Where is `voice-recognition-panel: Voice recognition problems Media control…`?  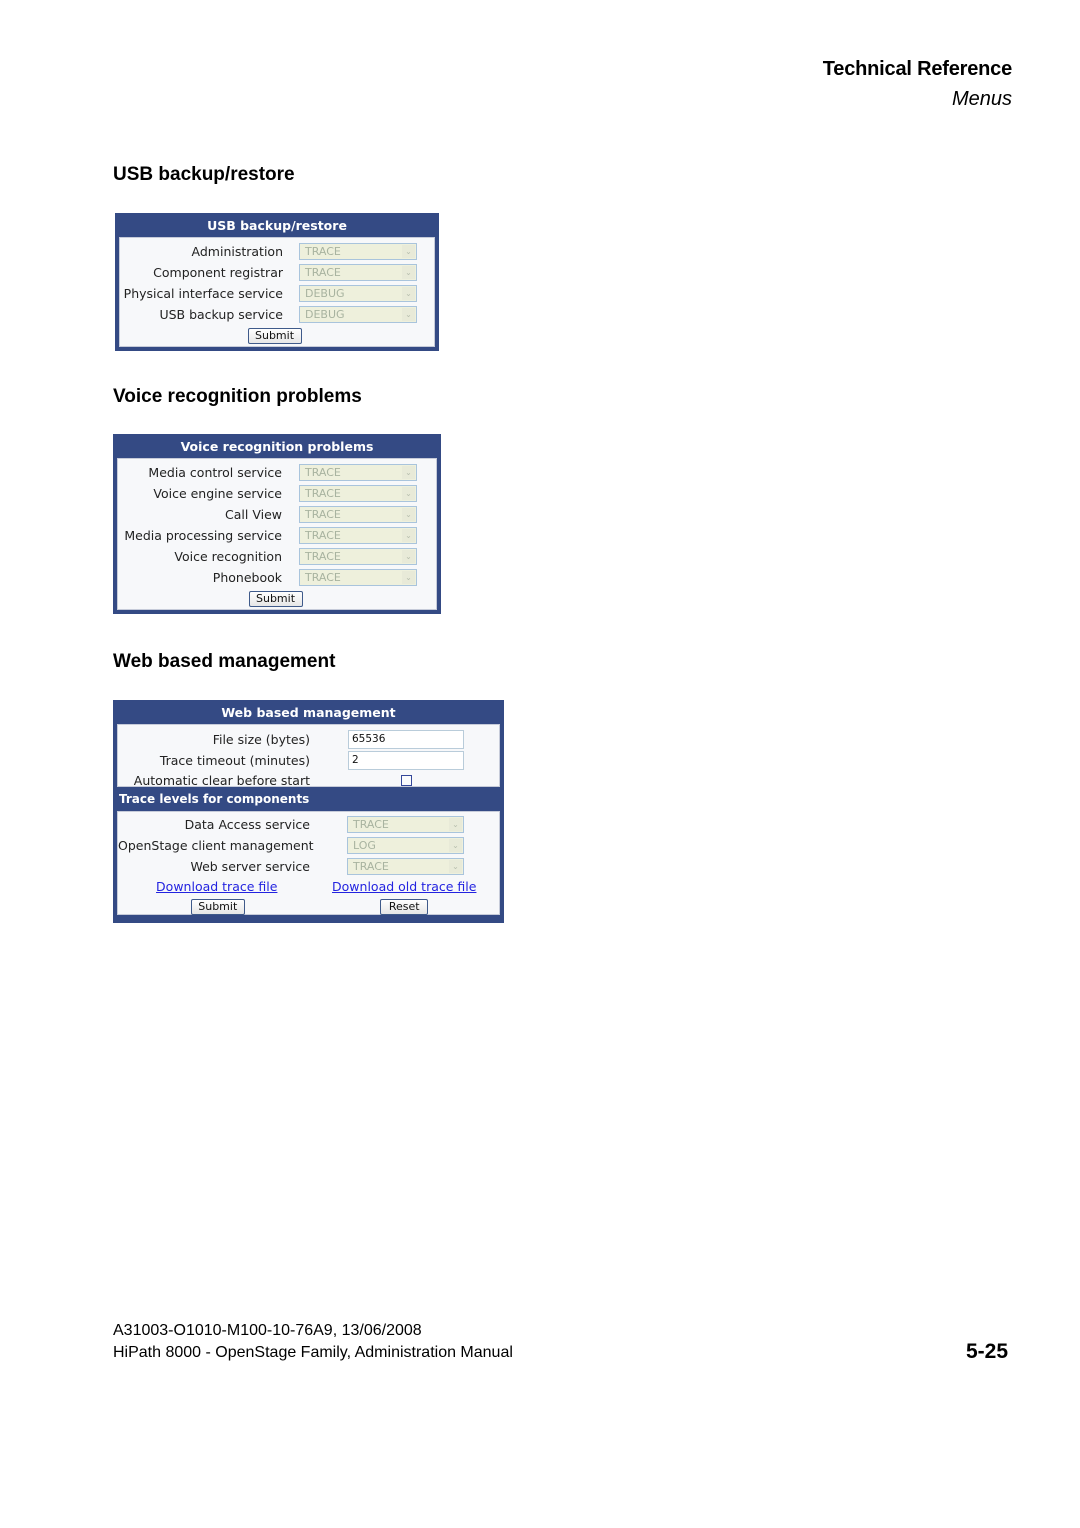
voice-recognition-panel: Voice recognition problems Media control… is located at coordinates (277, 524).